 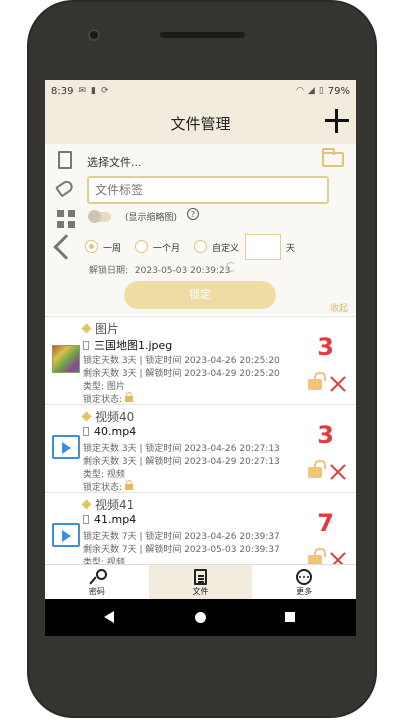 I want to click on days-remaining: 7, so click(x=325, y=523).